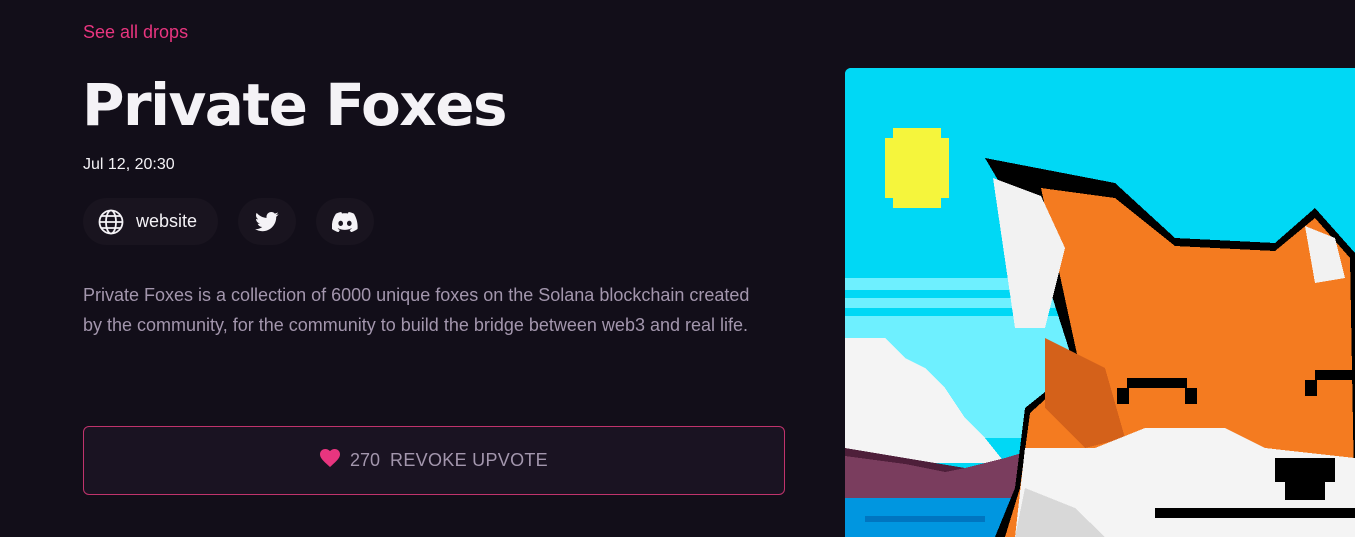  Describe the element at coordinates (295, 105) in the screenshot. I see `page-title: Private Foxes` at that location.